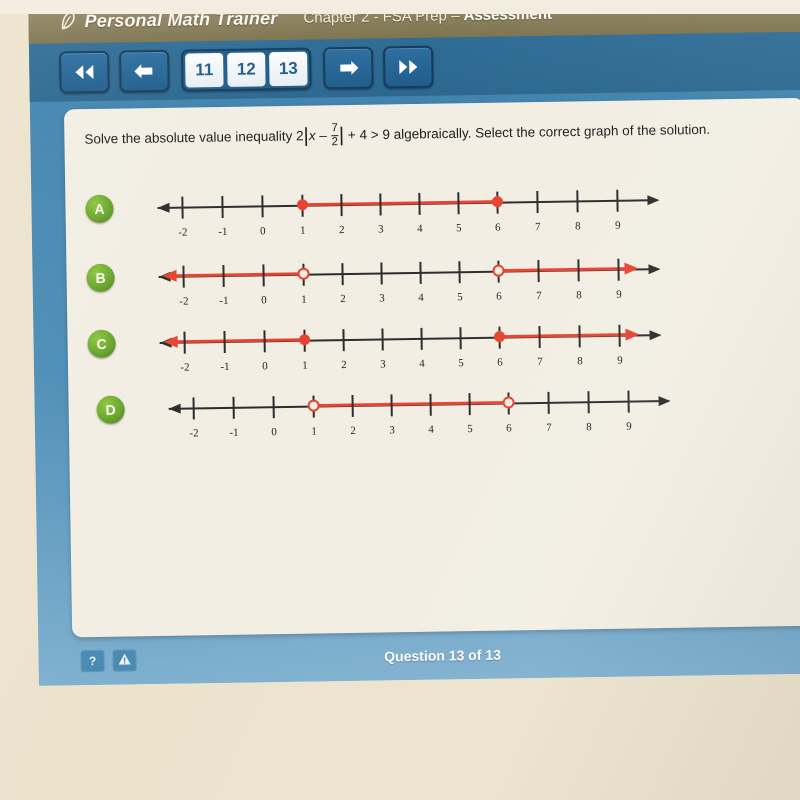  I want to click on number-line-a: -2 -1 0 1 2 3 4 5 6 7 8 9, so click(410, 211).